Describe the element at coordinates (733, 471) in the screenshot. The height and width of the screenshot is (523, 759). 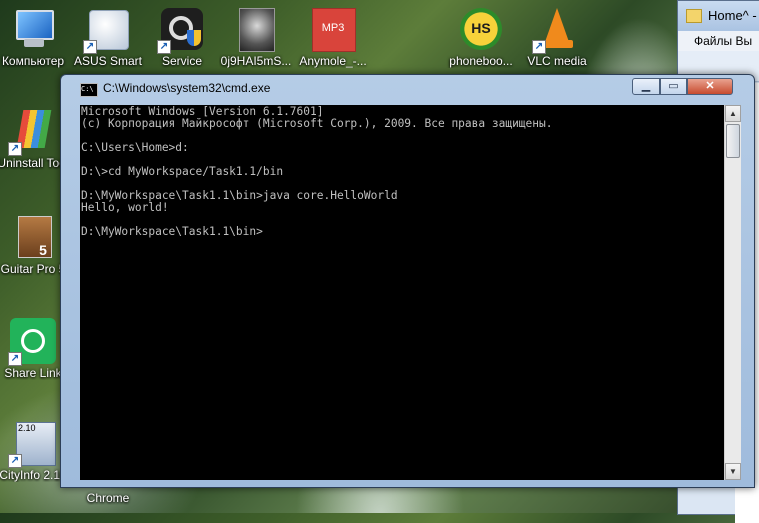
I see `scroll-down-button: ▼` at that location.